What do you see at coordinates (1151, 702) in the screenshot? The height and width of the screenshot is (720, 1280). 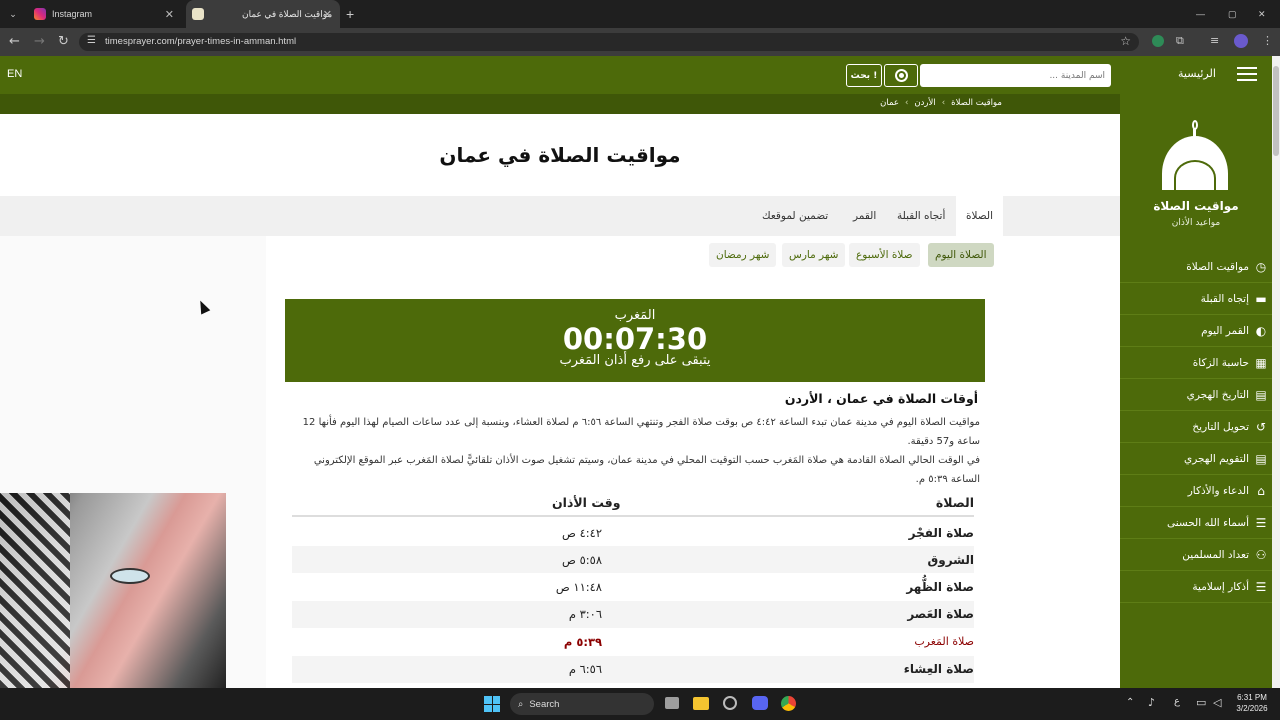 I see `microphone-icon: ♪` at bounding box center [1151, 702].